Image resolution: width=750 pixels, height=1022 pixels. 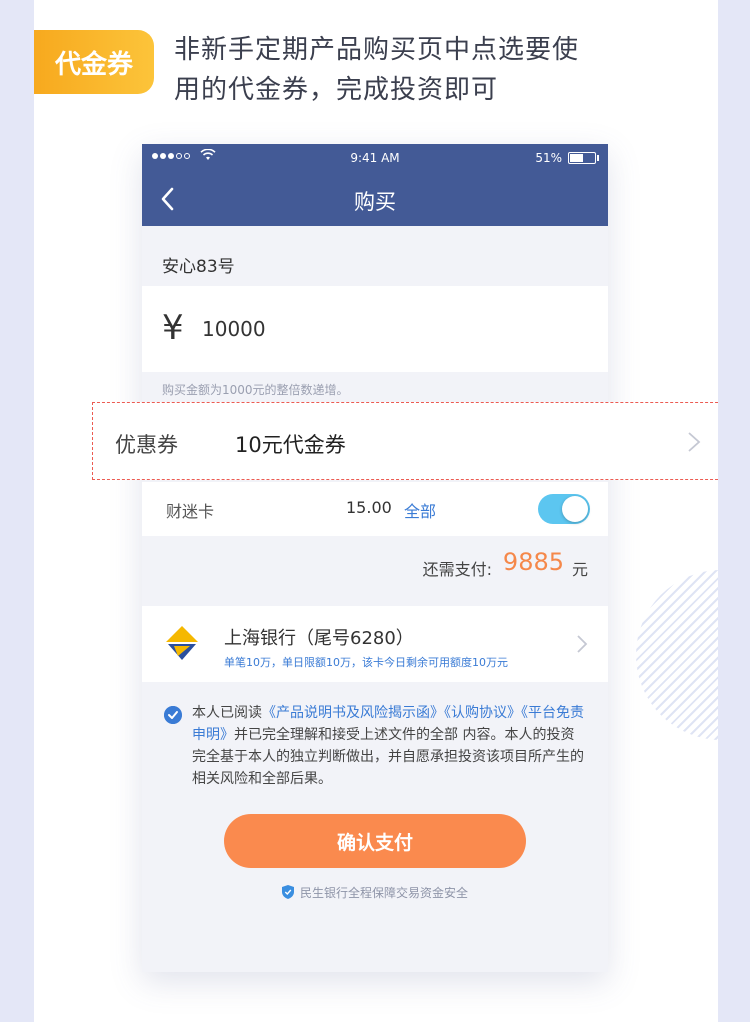 What do you see at coordinates (548, 158) in the screenshot?
I see `battery-percentage: 51%` at bounding box center [548, 158].